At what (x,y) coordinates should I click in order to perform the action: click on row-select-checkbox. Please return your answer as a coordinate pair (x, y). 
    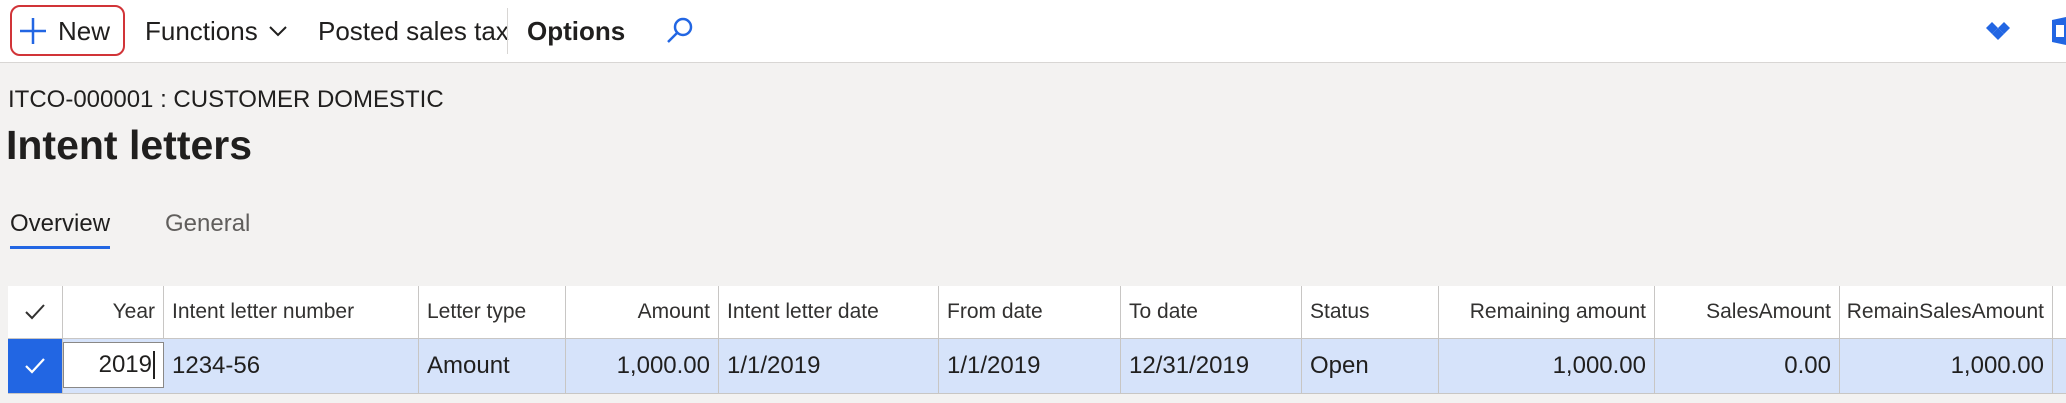
    Looking at the image, I should click on (35, 366).